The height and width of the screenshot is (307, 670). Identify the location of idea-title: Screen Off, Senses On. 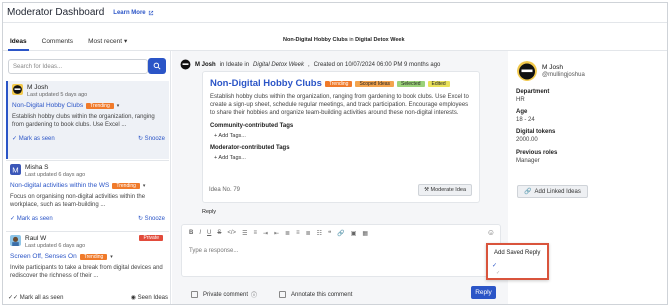
(43, 256).